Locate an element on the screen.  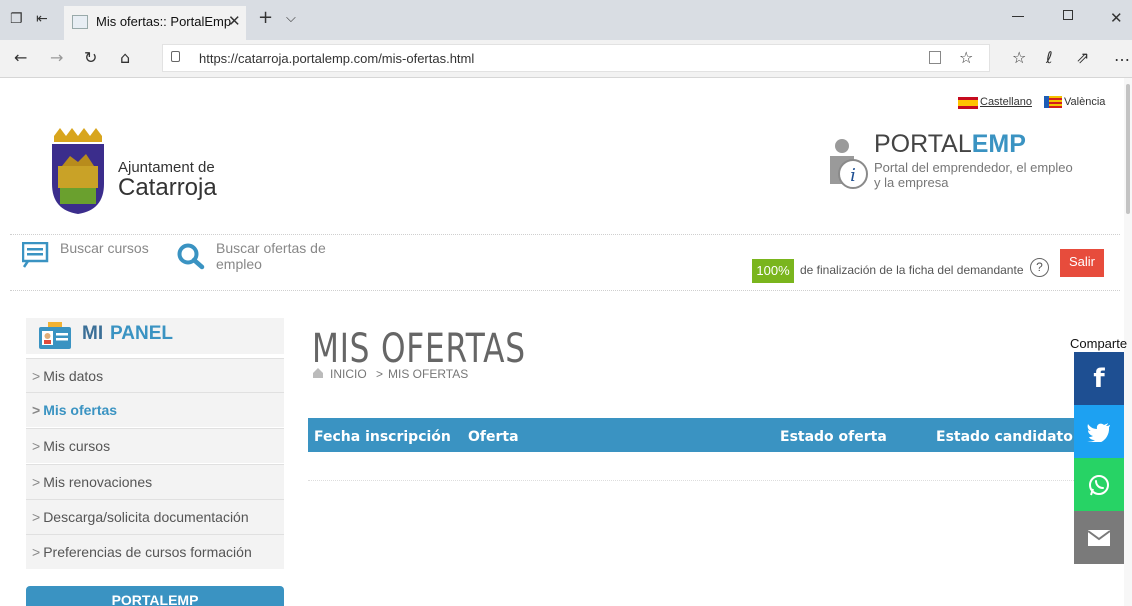
table-empty-row-divider is located at coordinates (691, 480).